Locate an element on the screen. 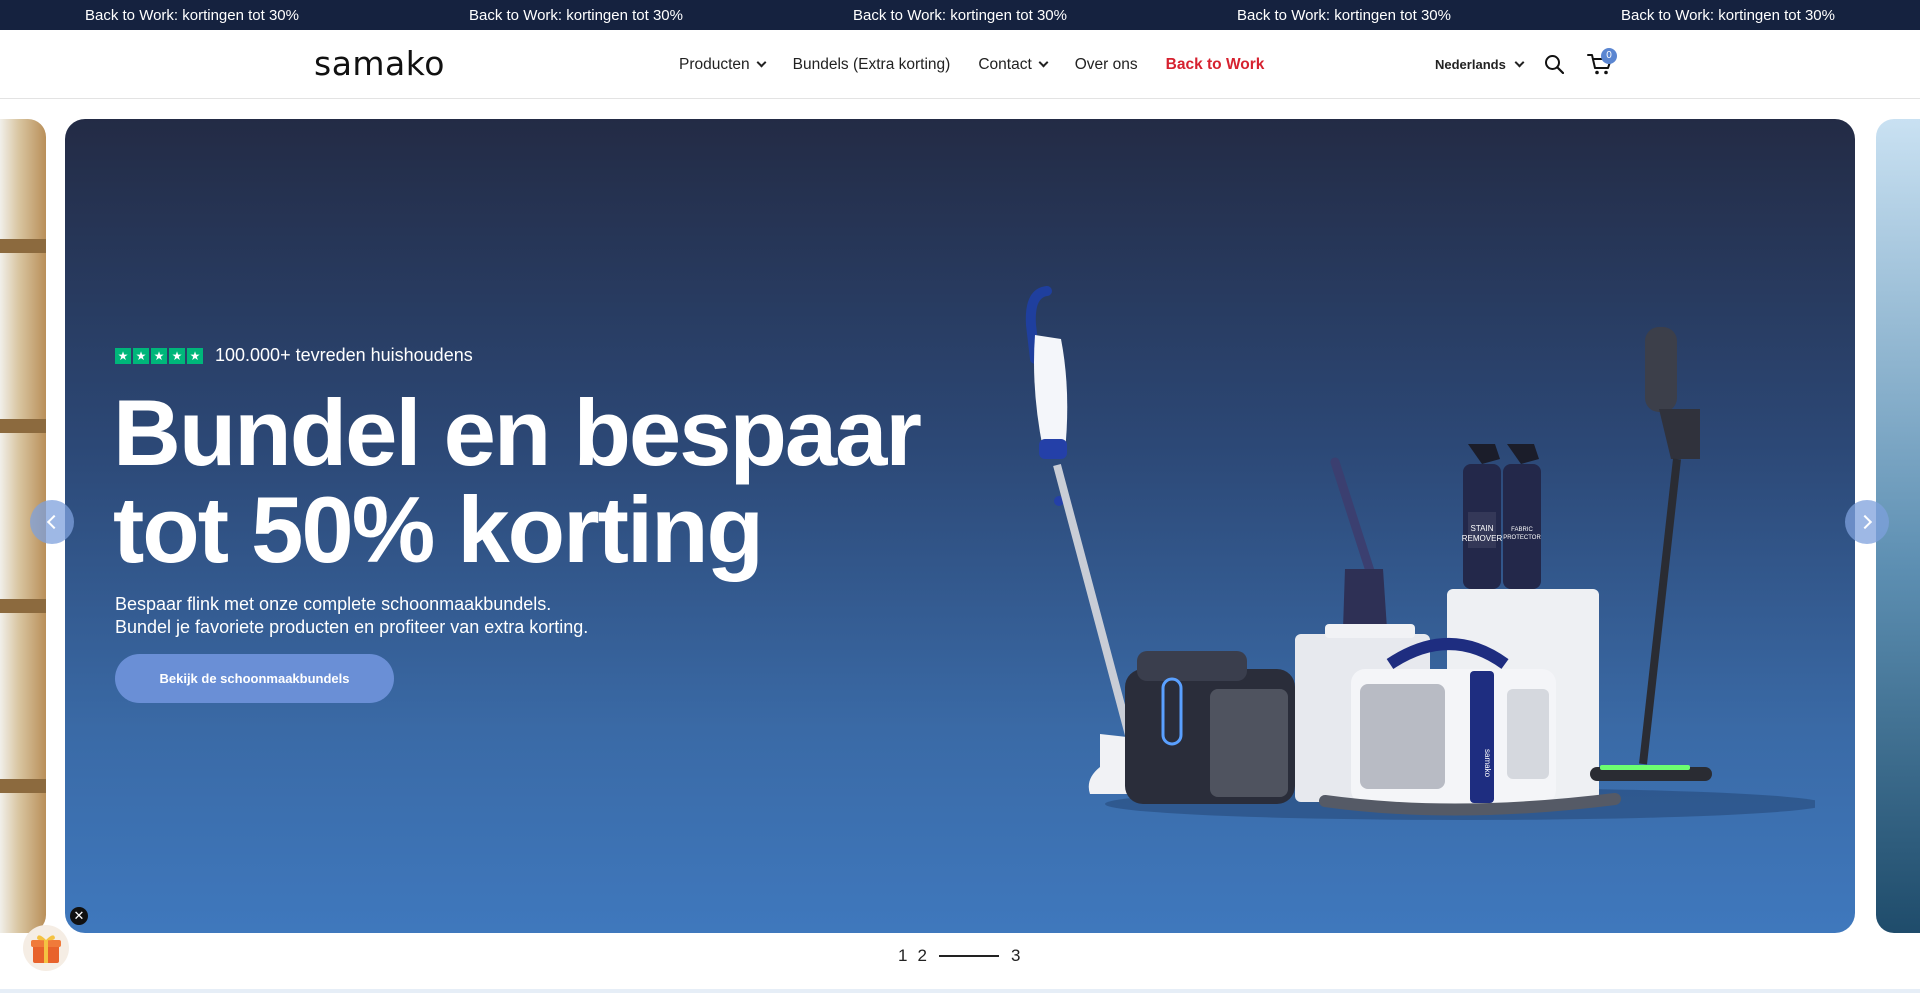  nav-item-contact: Contact is located at coordinates (1013, 64).